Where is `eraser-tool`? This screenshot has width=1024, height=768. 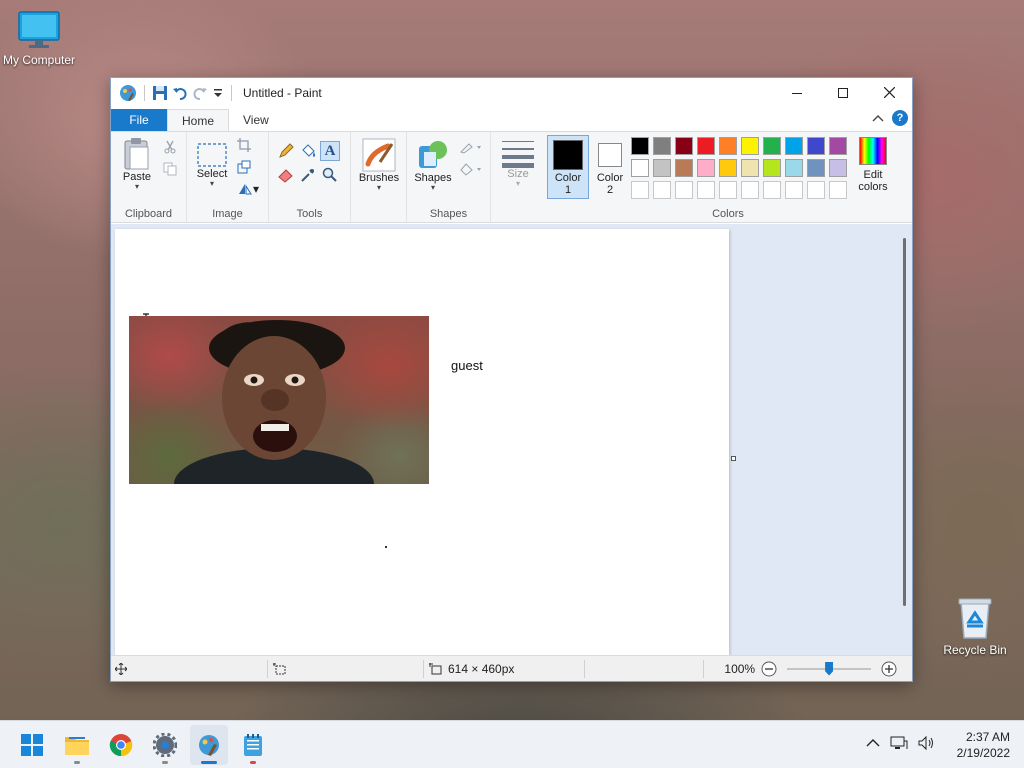
eraser-tool is located at coordinates (286, 175).